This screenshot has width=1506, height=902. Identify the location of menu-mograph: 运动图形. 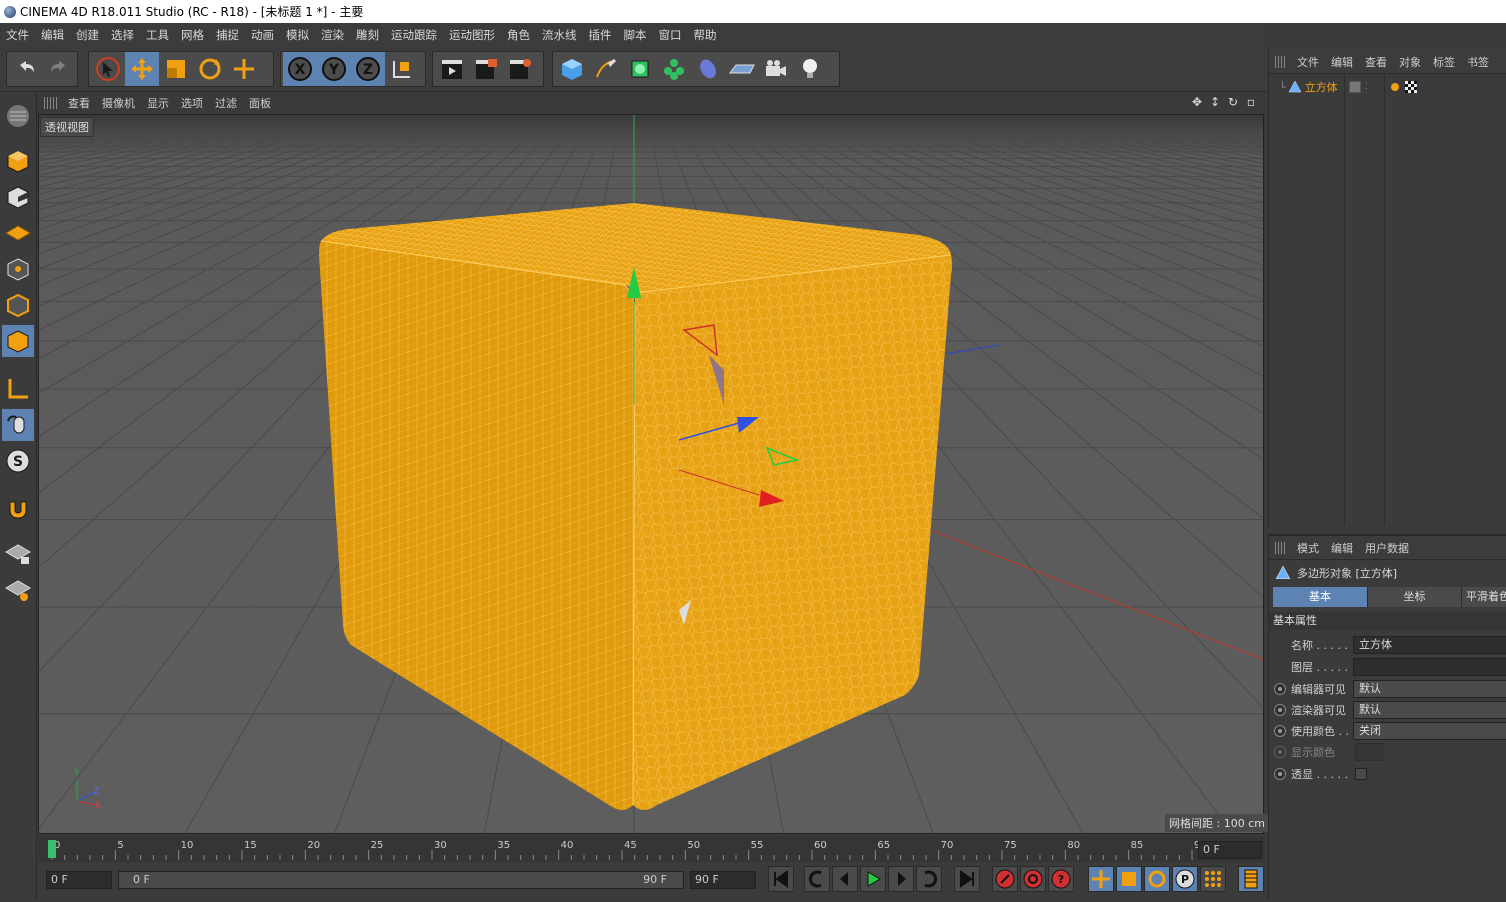
(472, 35).